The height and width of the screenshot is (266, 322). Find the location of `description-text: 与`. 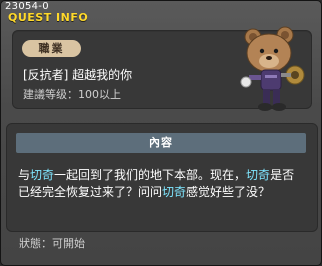

description-text: 与 is located at coordinates (24, 175).